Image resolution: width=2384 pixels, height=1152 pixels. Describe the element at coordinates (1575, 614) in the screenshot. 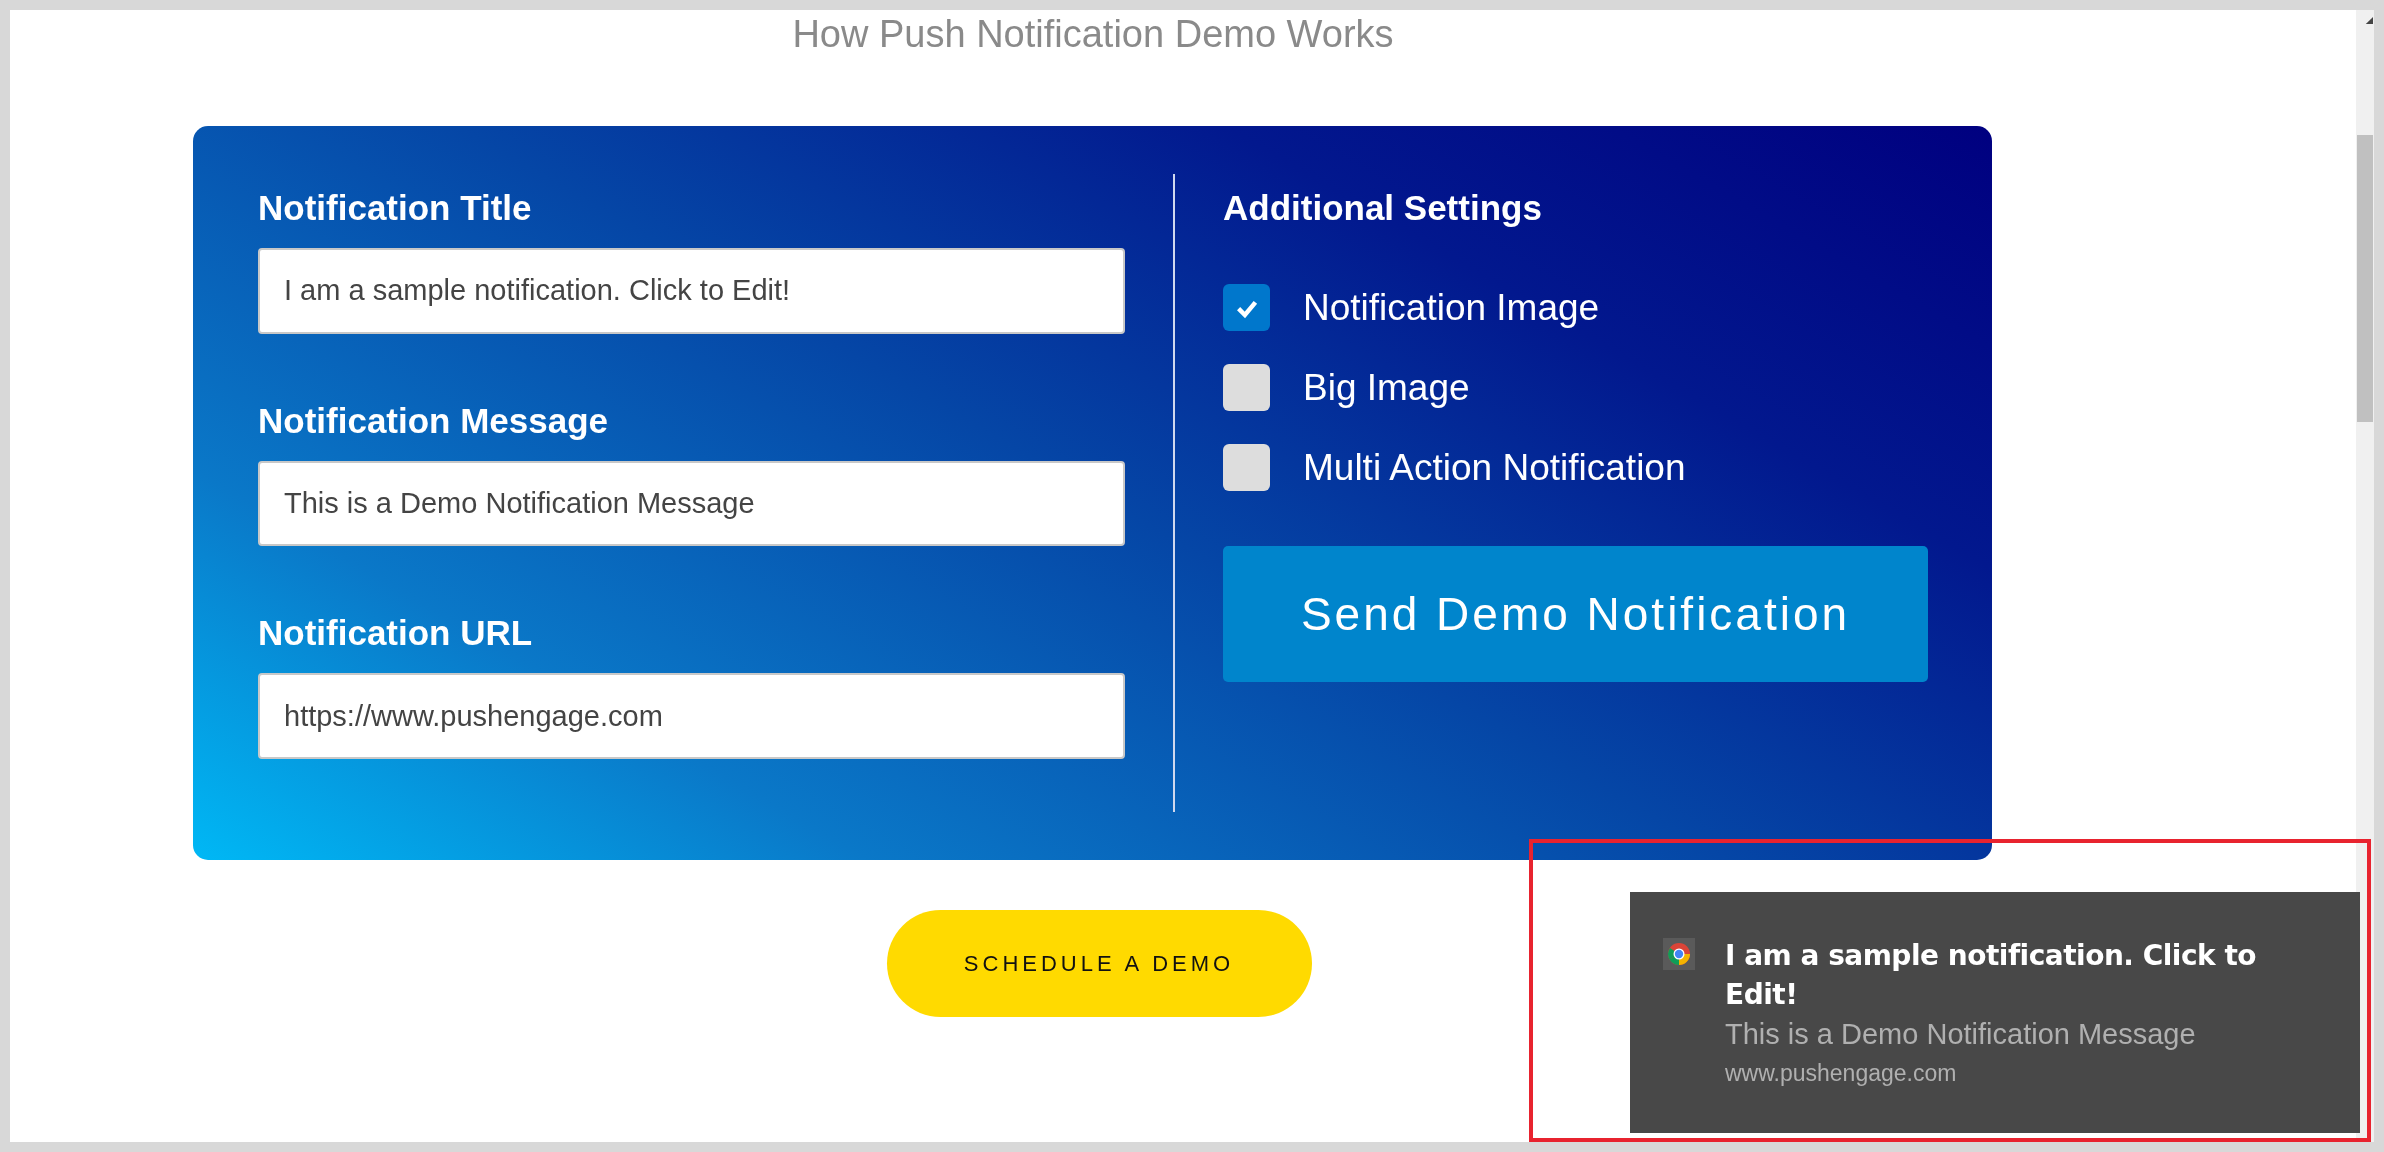

I see `send-notification-button: Send Demo Notification` at that location.